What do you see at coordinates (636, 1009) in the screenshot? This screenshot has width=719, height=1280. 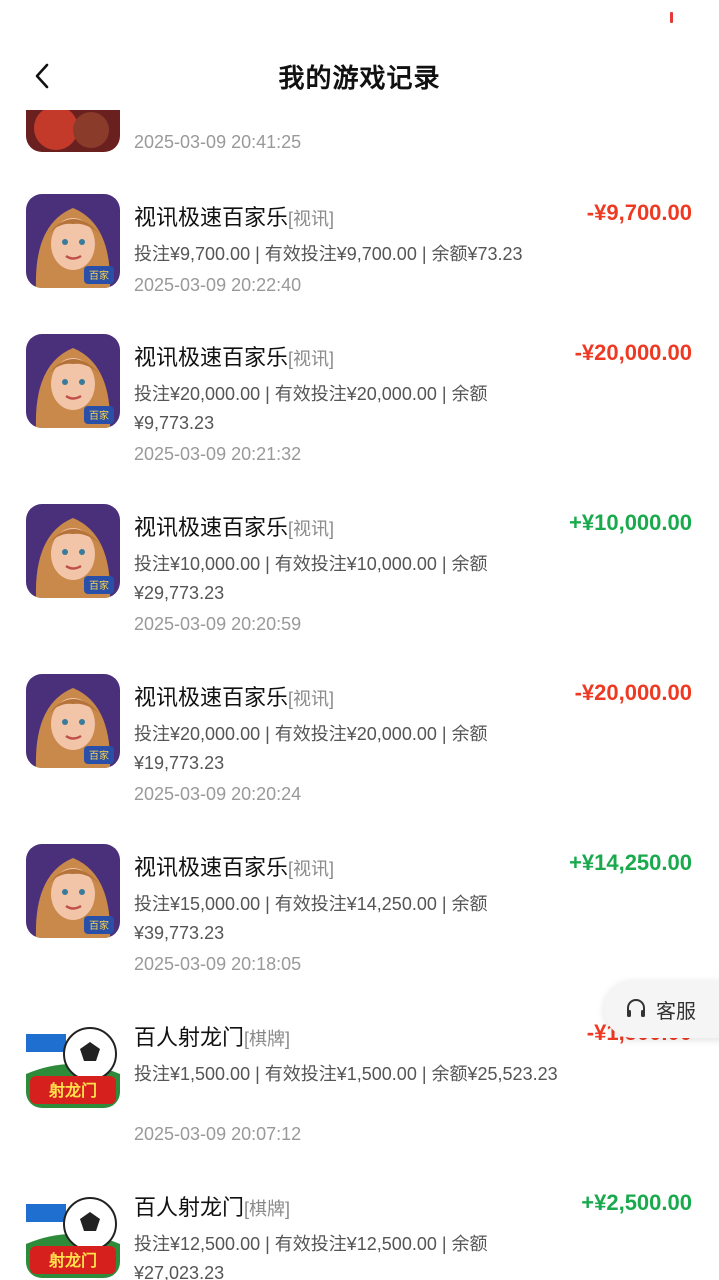 I see `headset-icon` at bounding box center [636, 1009].